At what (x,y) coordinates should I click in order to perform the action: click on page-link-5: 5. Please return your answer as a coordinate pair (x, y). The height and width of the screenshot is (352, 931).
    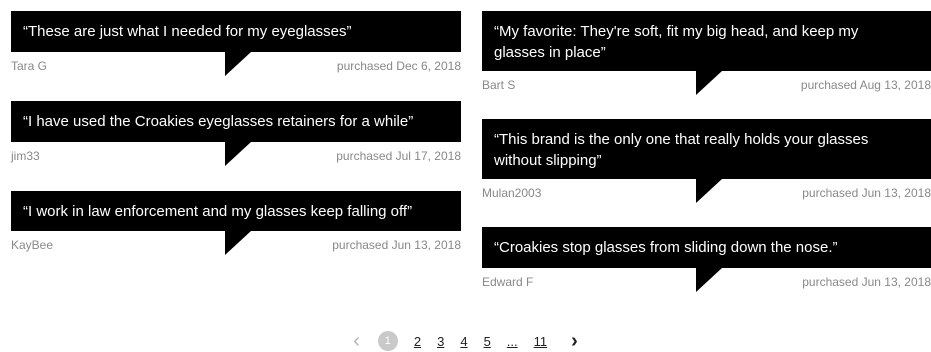
    Looking at the image, I should click on (487, 341).